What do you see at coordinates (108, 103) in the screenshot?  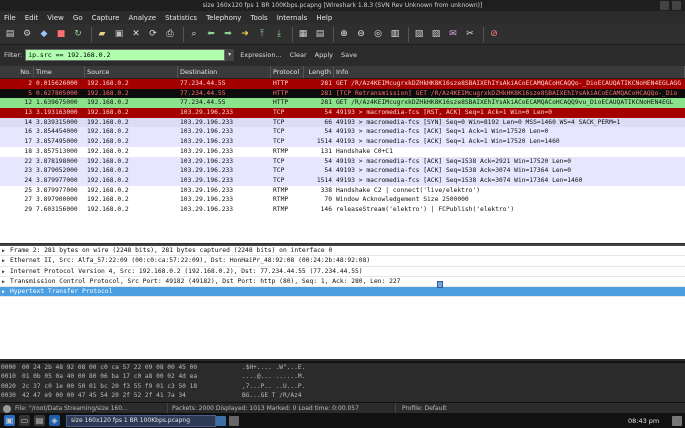 I see `packet-source: 192.168.0.2` at bounding box center [108, 103].